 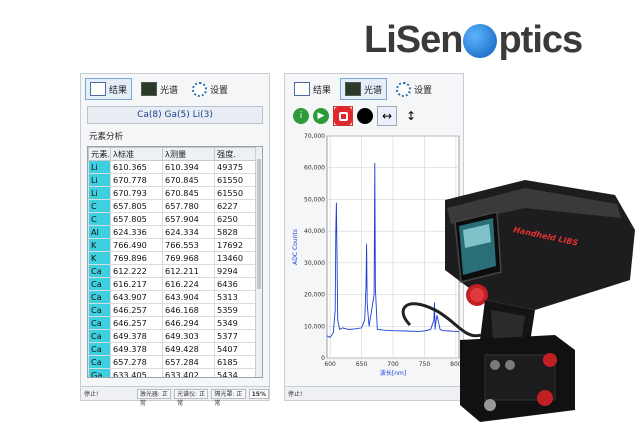 What do you see at coordinates (136, 297) in the screenshot?
I see `cell-lambda-standard: 643.907` at bounding box center [136, 297].